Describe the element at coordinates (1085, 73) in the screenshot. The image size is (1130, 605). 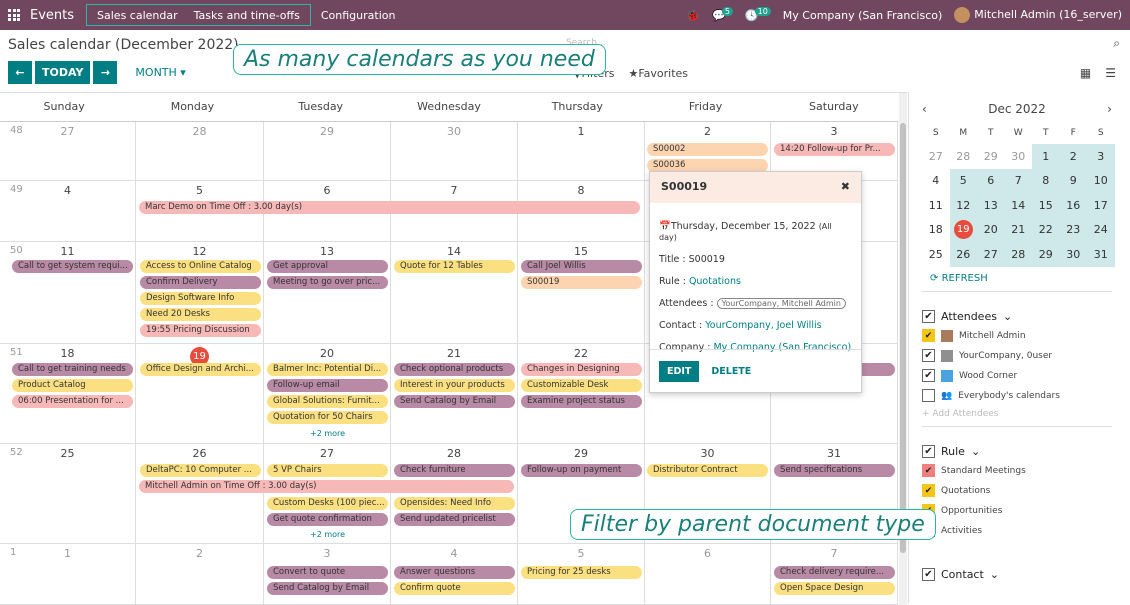
I see `calendar-view-icon: ▦` at that location.